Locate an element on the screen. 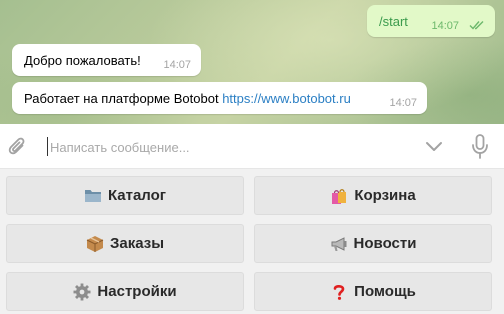 The width and height of the screenshot is (504, 314). message-bubble-outgoing: /start 14:07 is located at coordinates (431, 21).